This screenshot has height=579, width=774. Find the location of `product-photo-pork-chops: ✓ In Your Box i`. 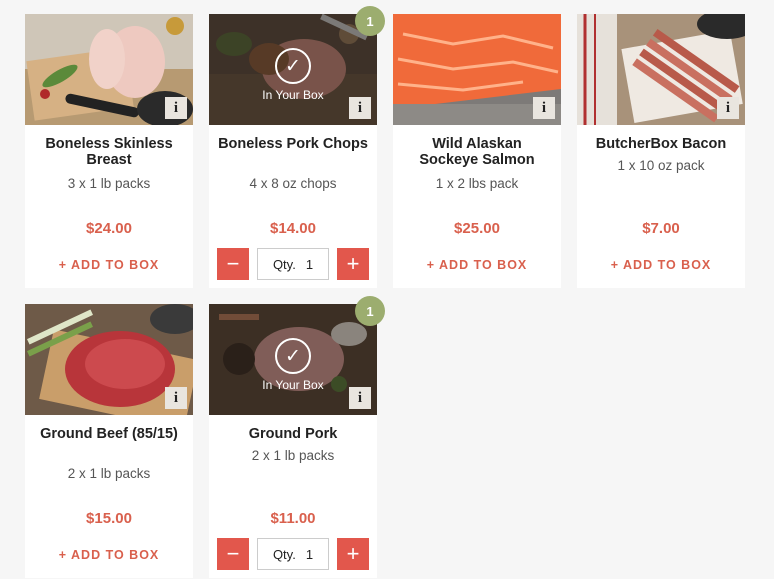

product-photo-pork-chops: ✓ In Your Box i is located at coordinates (293, 69).